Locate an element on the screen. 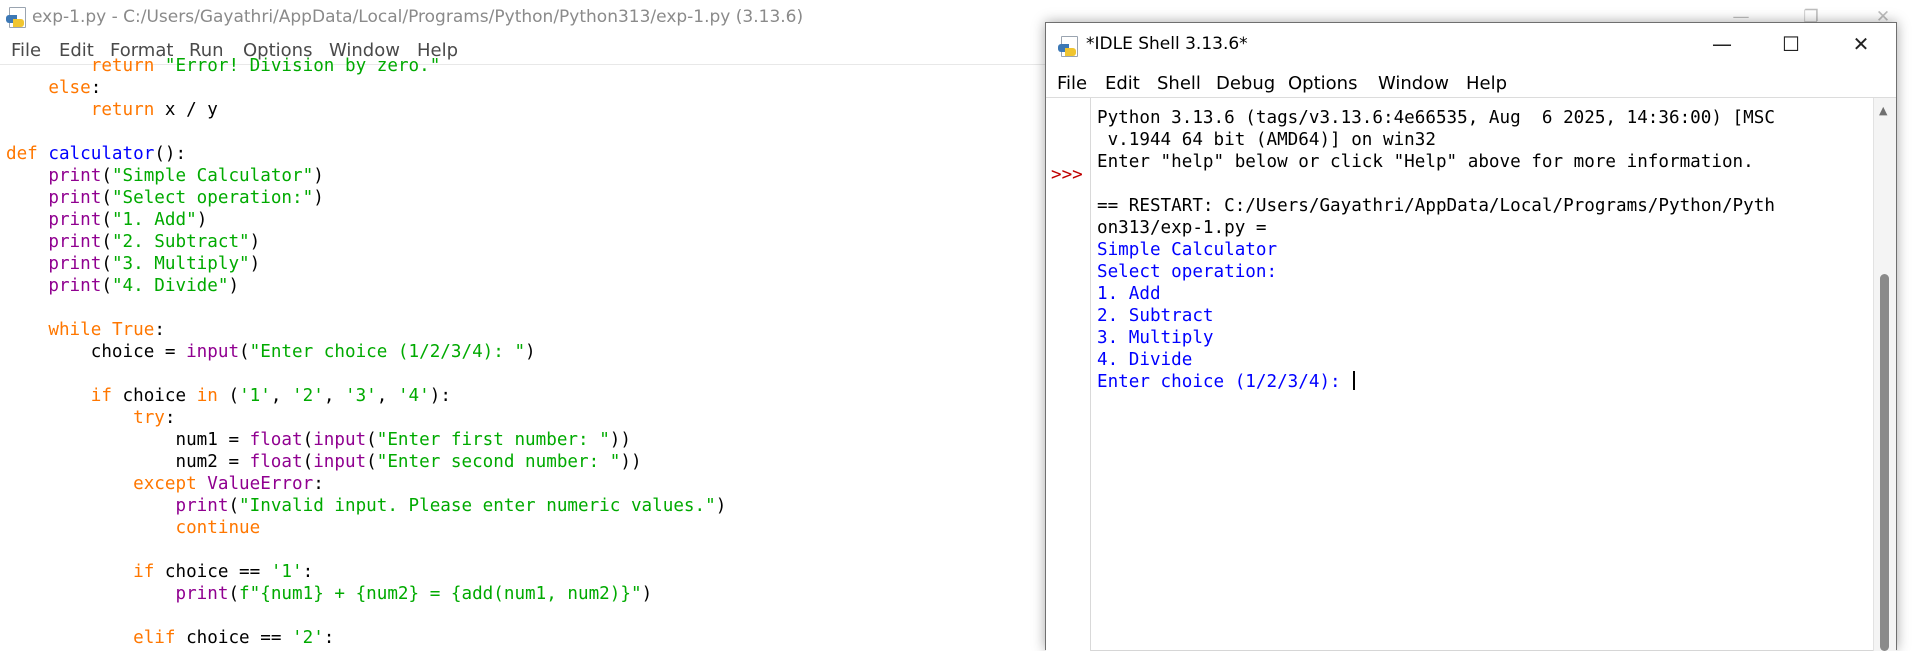  shell-menu-window: Window is located at coordinates (1413, 83).